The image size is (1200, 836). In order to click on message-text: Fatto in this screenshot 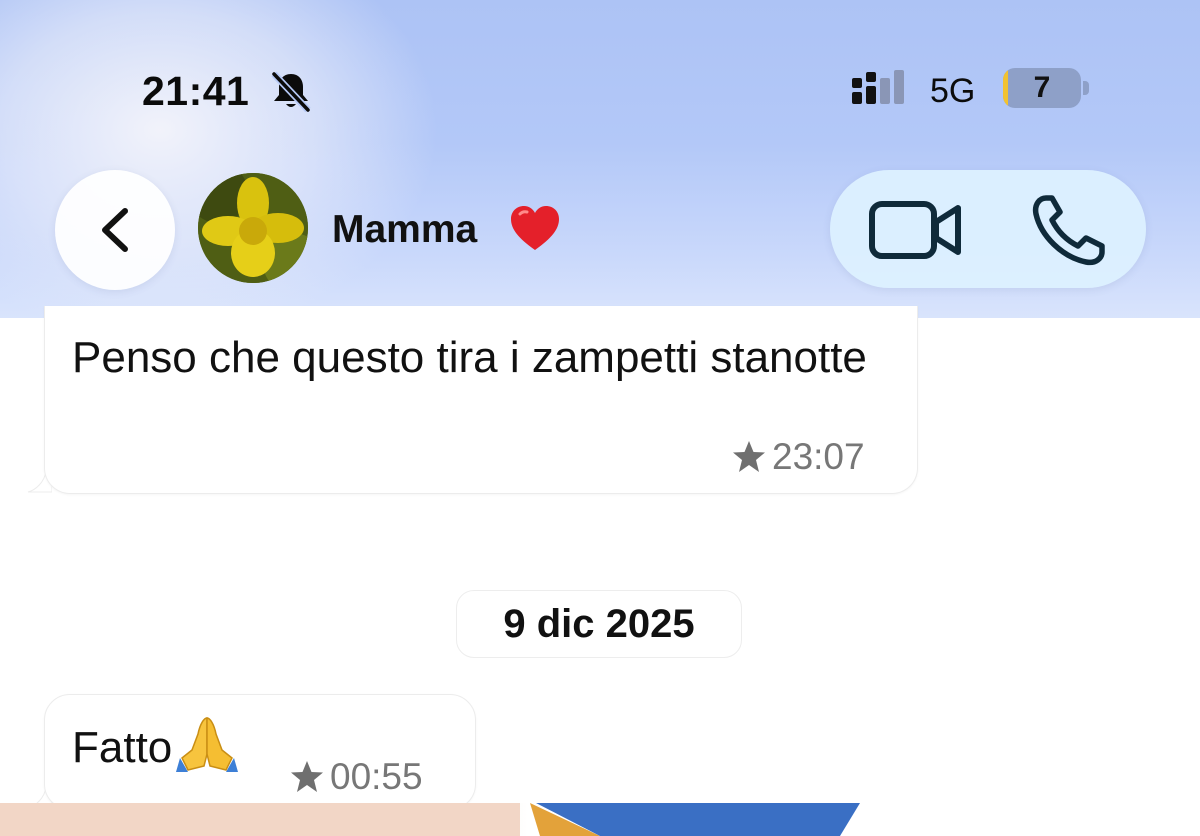, I will do `click(122, 747)`.